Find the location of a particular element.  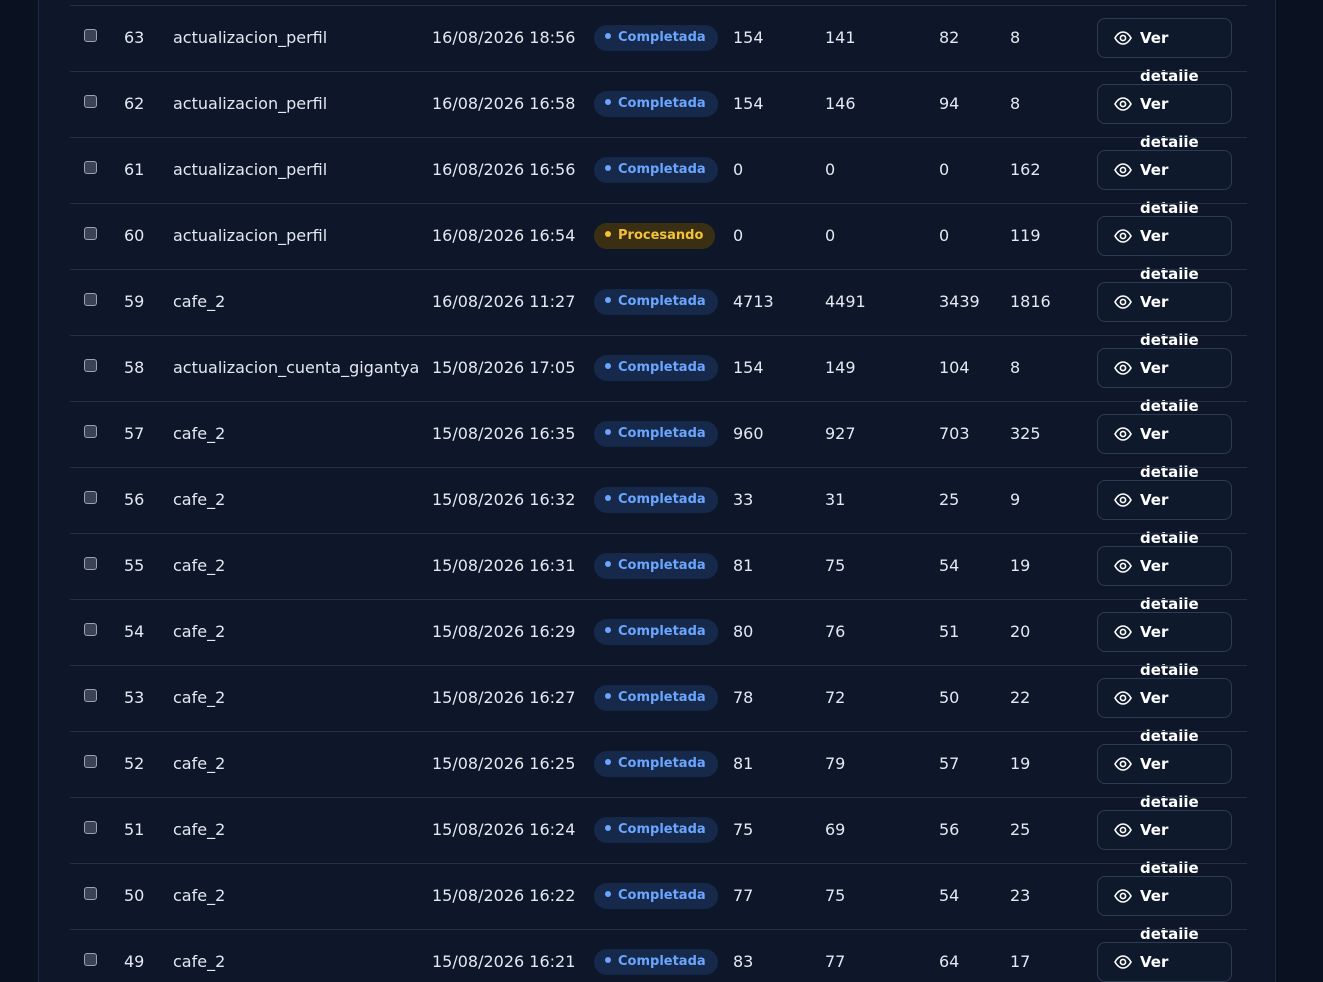

row-value-2: 31 is located at coordinates (835, 499).